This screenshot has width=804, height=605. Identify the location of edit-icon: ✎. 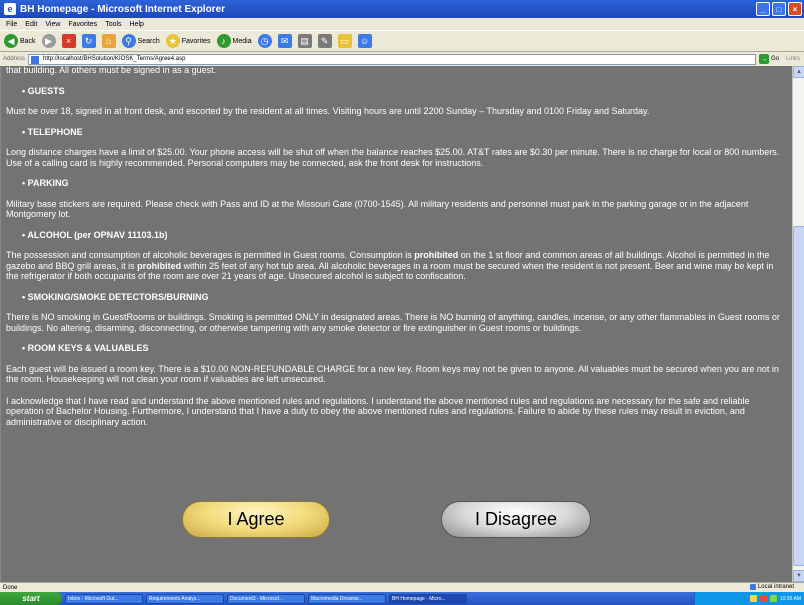
(324, 41).